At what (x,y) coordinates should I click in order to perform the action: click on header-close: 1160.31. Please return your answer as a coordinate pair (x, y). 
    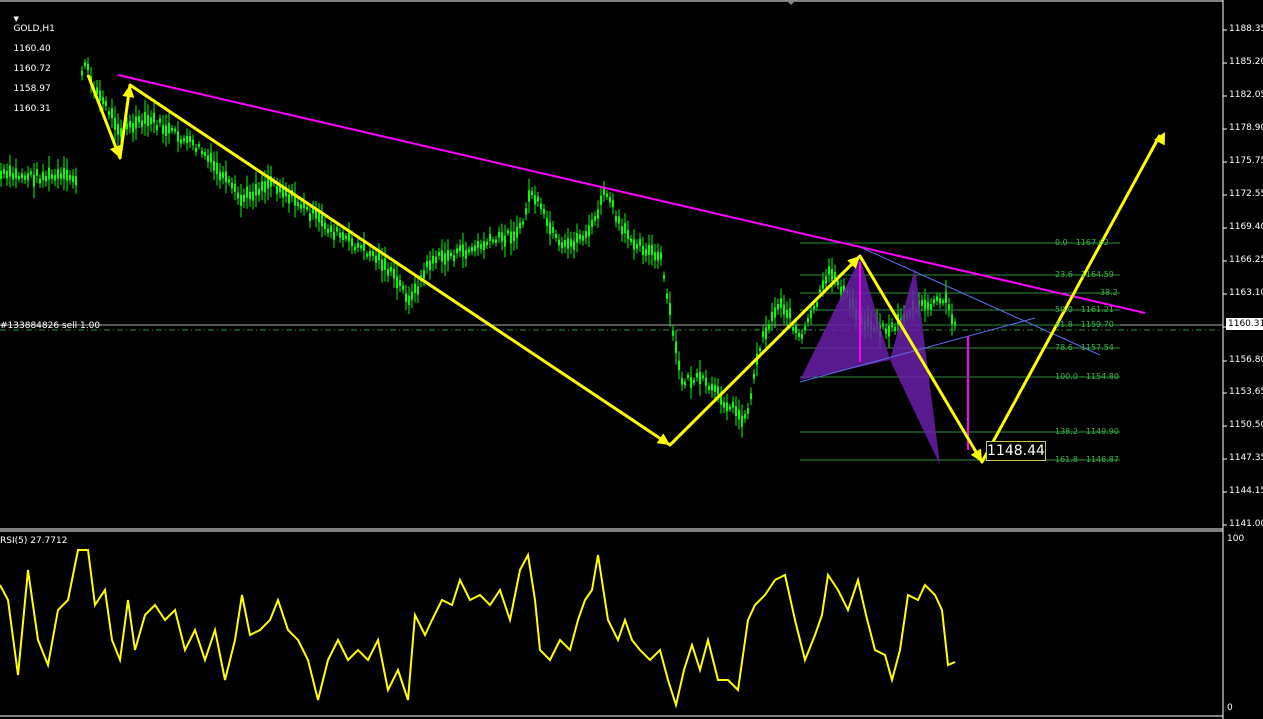
    Looking at the image, I should click on (32, 109).